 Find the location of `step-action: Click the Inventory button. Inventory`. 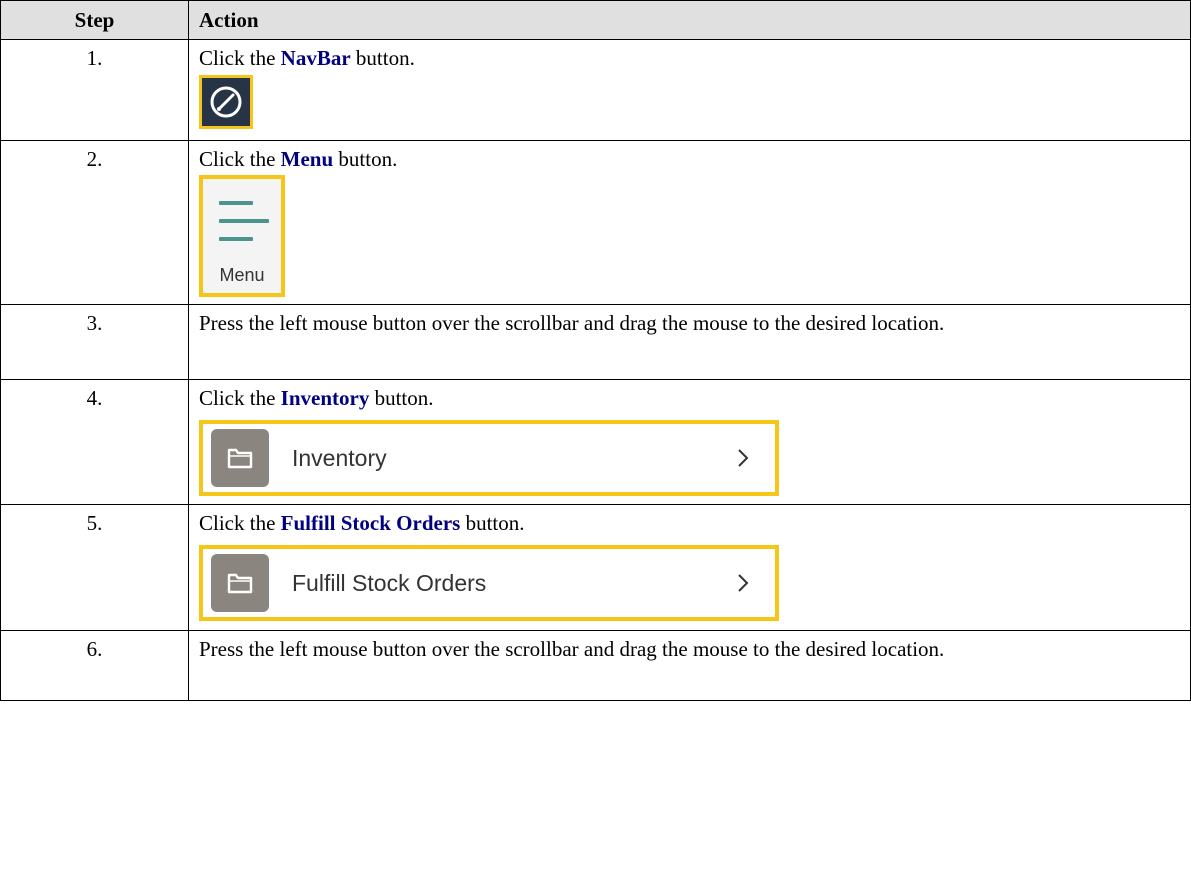

step-action: Click the Inventory button. Inventory is located at coordinates (689, 442).